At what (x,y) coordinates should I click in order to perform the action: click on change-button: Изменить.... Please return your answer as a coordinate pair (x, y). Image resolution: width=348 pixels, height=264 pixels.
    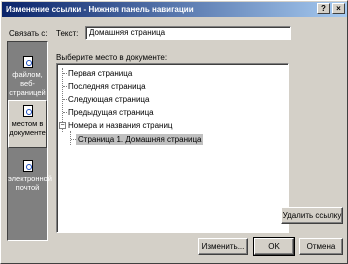
    Looking at the image, I should click on (223, 246).